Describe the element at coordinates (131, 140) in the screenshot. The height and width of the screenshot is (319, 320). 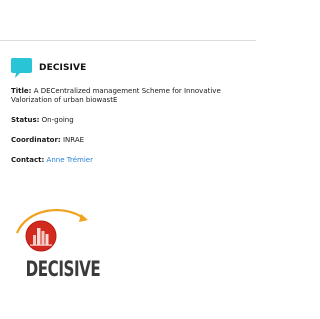
I see `coordinator-field: Coordinator: INRAE` at that location.